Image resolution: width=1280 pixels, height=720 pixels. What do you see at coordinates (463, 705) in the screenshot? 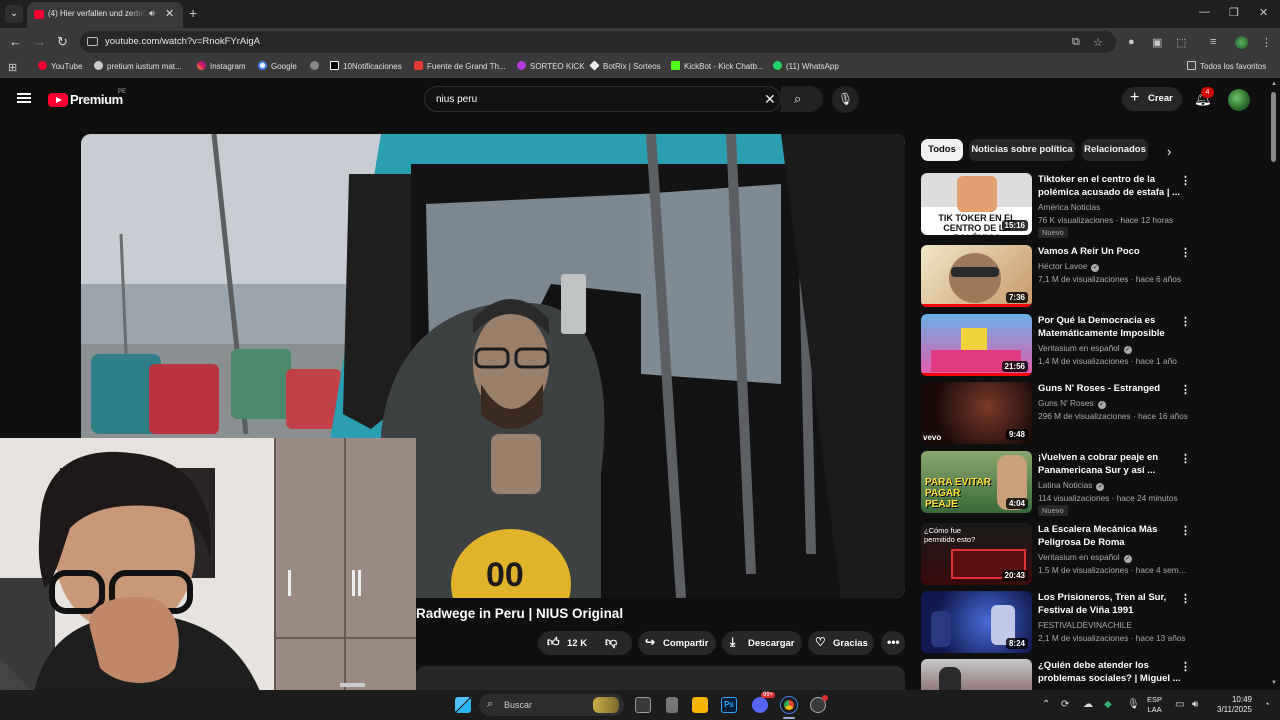
I see `windows-start-icon` at bounding box center [463, 705].